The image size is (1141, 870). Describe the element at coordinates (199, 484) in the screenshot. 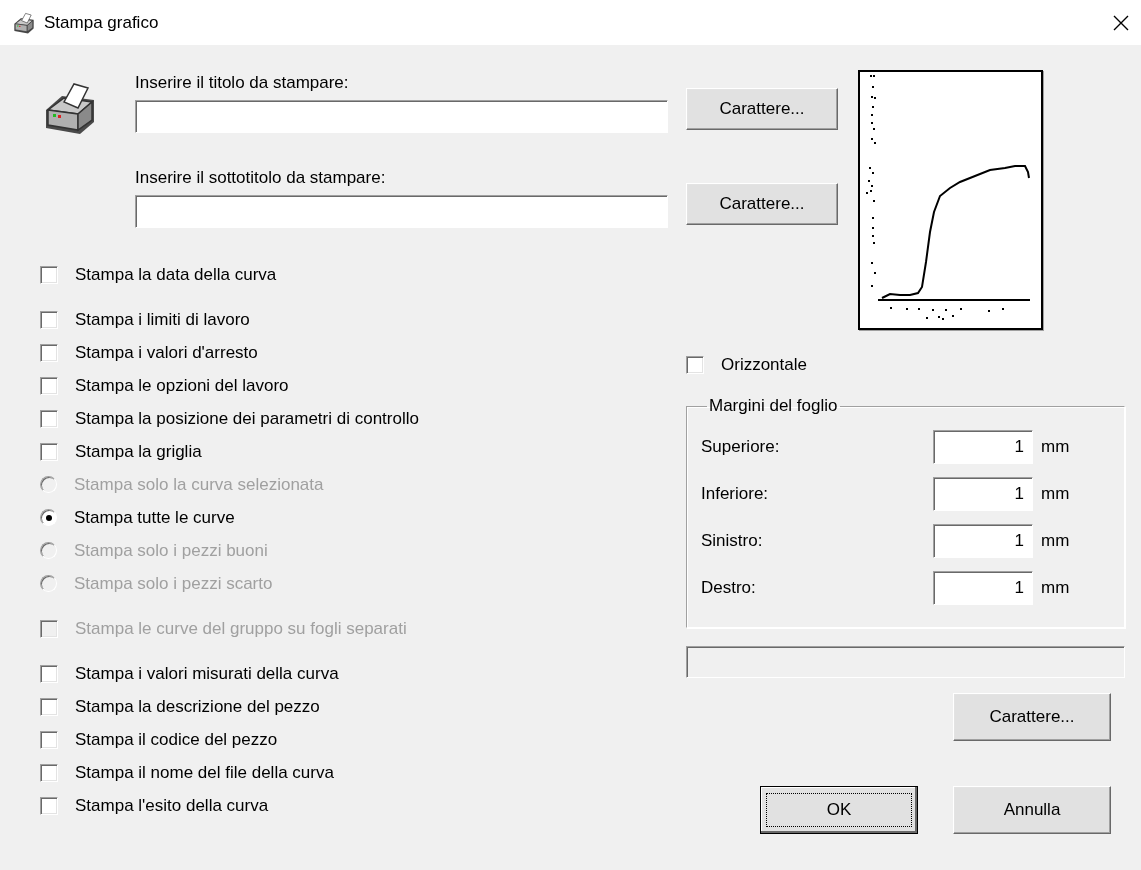

I see `option-label: Stampa solo la curva selezionata` at that location.